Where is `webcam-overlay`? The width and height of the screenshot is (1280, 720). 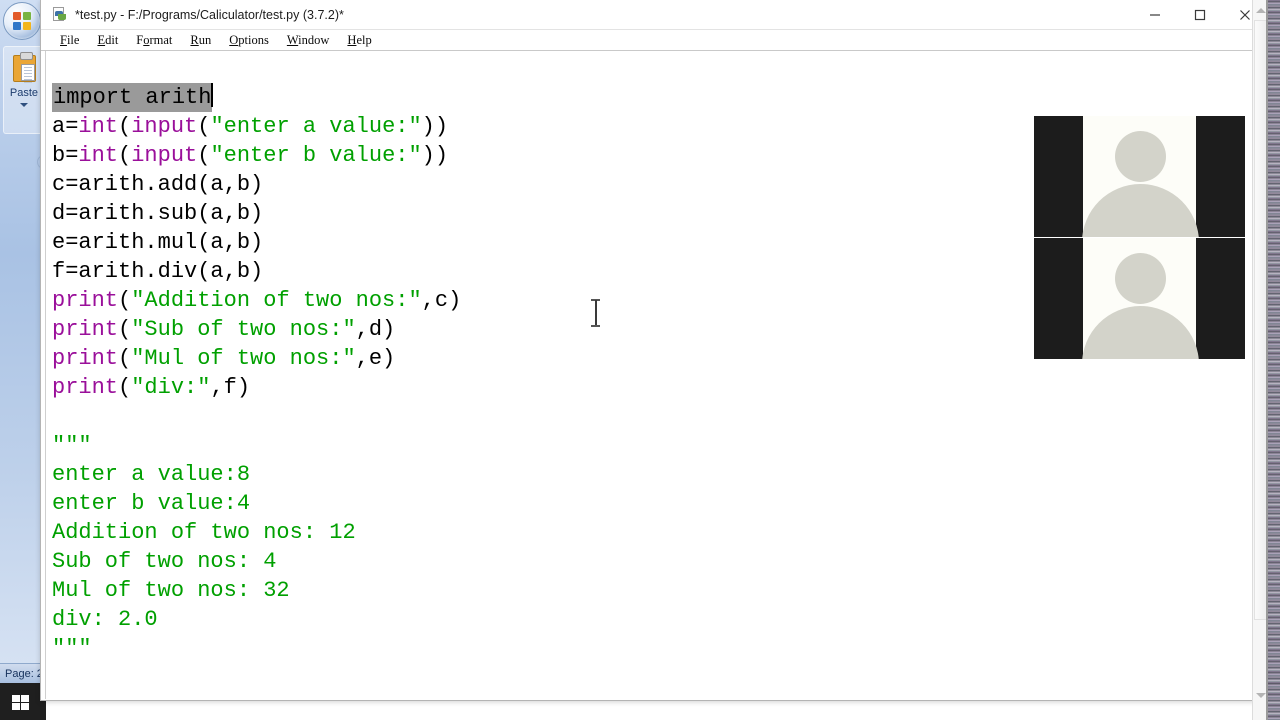 webcam-overlay is located at coordinates (1139, 237).